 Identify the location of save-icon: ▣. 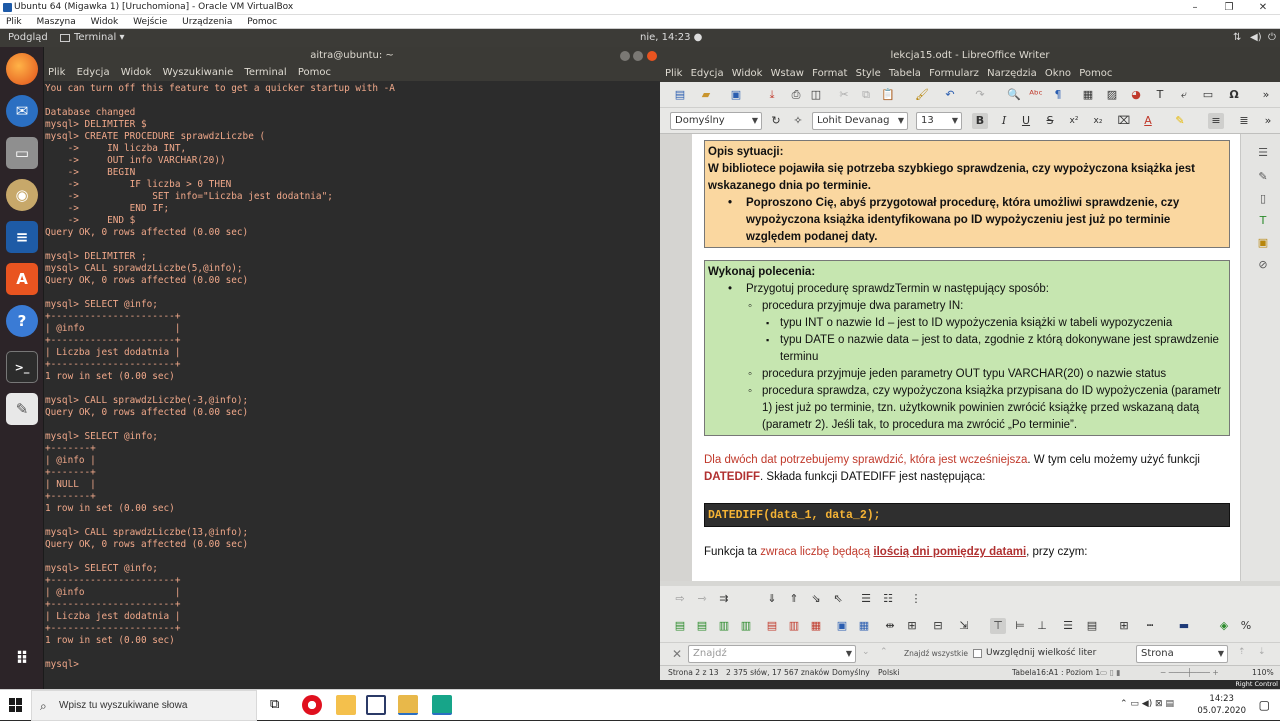
(736, 95).